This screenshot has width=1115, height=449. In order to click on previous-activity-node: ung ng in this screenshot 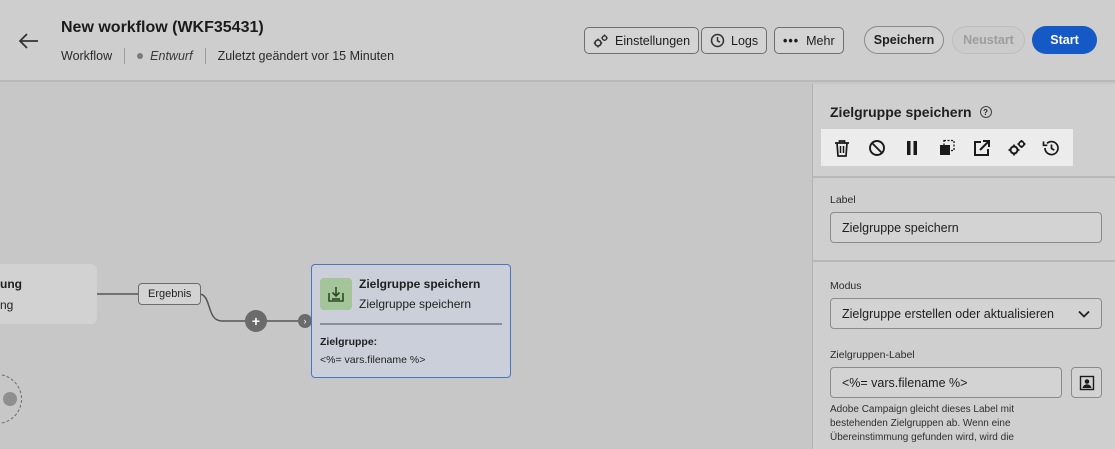, I will do `click(48, 294)`.